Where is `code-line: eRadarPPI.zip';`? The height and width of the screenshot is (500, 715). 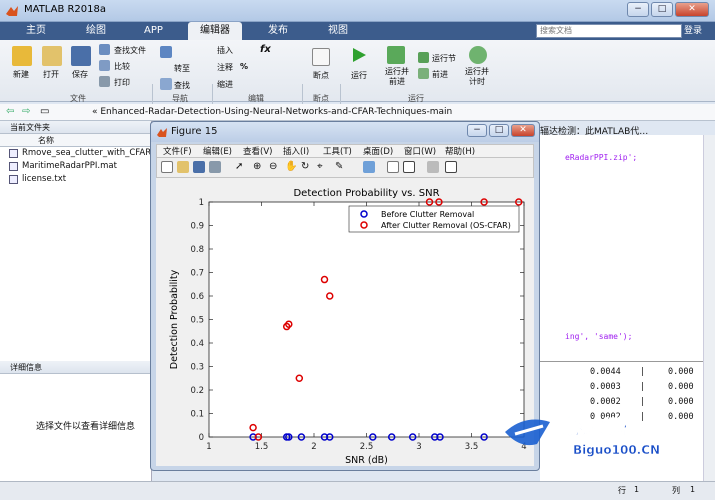
code-line: eRadarPPI.zip'; is located at coordinates (601, 157).